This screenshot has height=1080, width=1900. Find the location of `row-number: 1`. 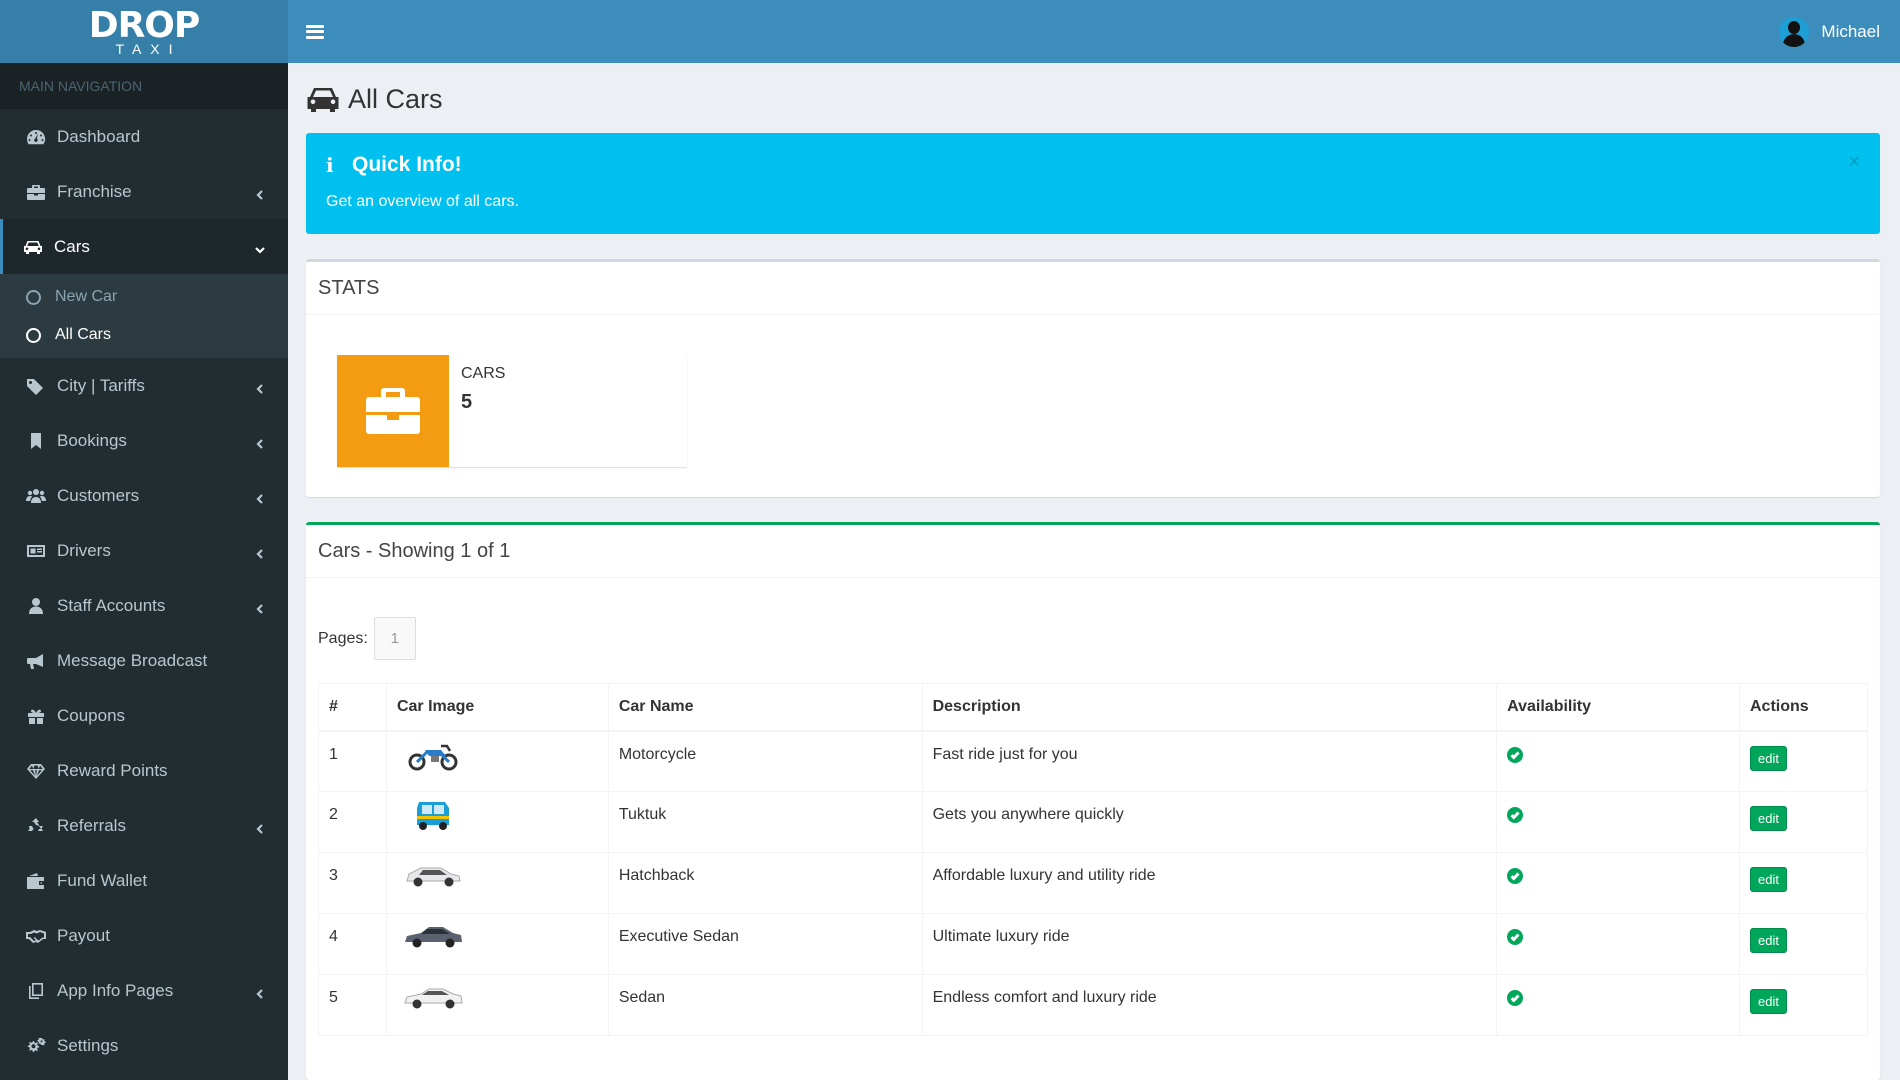

row-number: 1 is located at coordinates (352, 761).